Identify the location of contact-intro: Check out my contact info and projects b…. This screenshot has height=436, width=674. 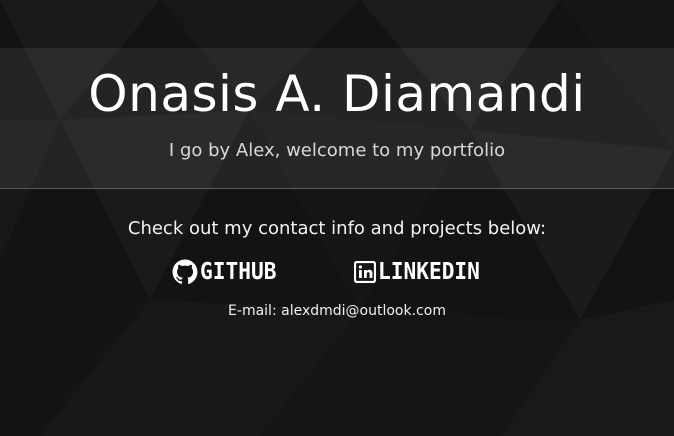
(337, 228).